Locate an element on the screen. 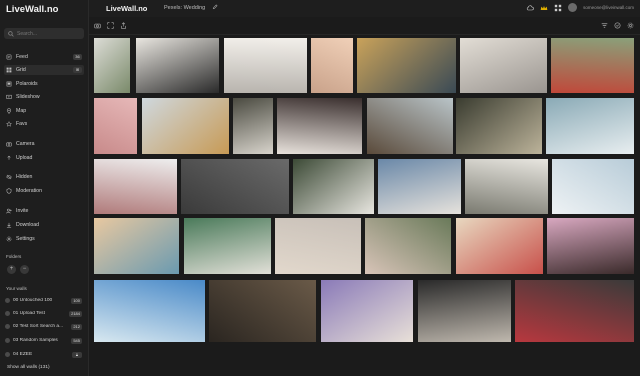 The height and width of the screenshot is (376, 640). sidebar-item-polaroids: Polaroids is located at coordinates (44, 84).